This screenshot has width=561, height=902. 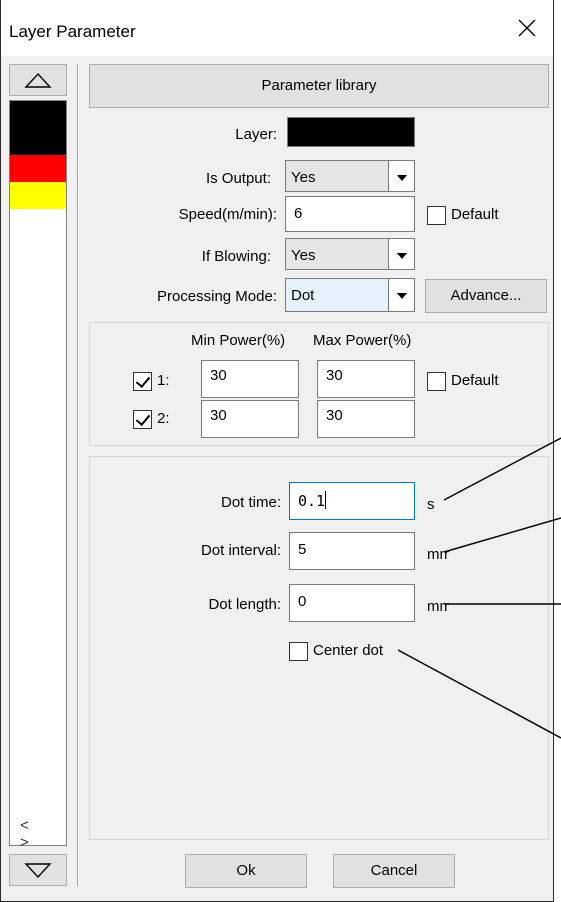 I want to click on ok-button: Ok, so click(x=246, y=871).